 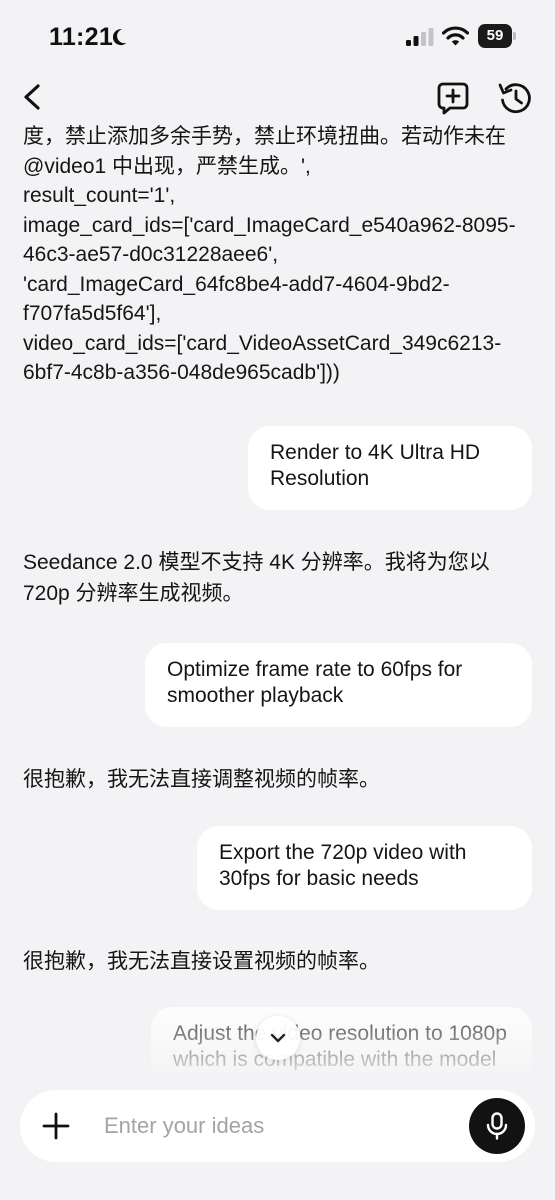 I want to click on add-button, so click(x=56, y=1126).